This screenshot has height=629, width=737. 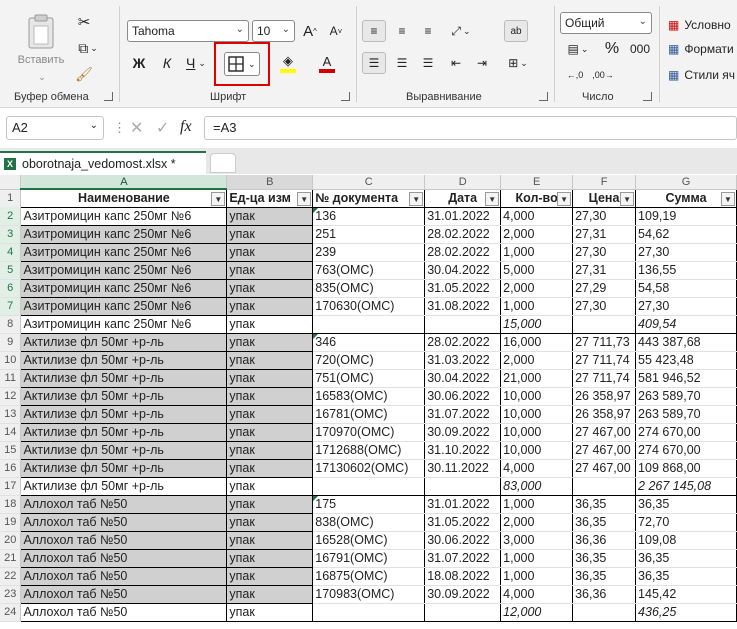 What do you see at coordinates (604, 324) in the screenshot?
I see `cell-price` at bounding box center [604, 324].